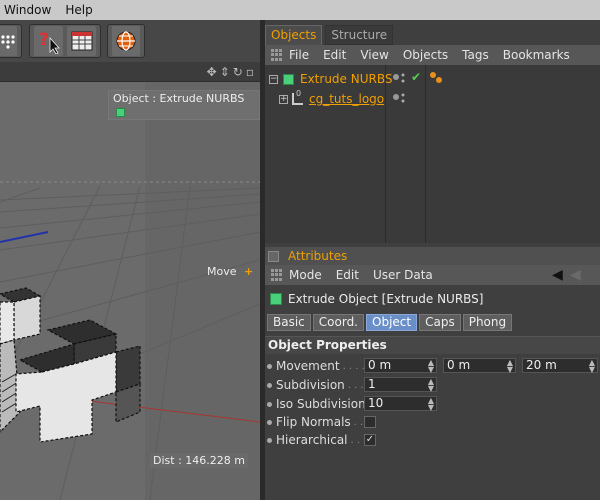 The height and width of the screenshot is (500, 600). What do you see at coordinates (347, 275) in the screenshot?
I see `attributes-menu-edit: Edit` at bounding box center [347, 275].